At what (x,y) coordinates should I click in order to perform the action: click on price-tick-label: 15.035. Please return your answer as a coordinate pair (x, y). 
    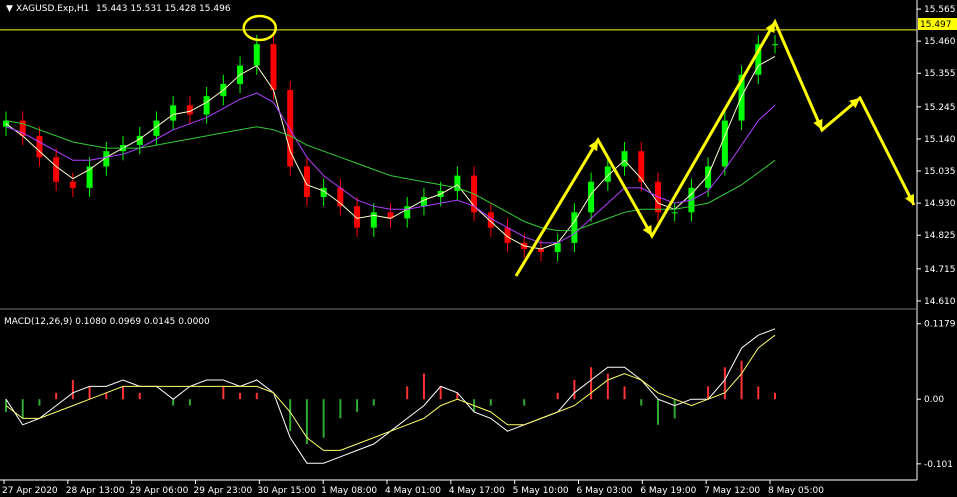
    Looking at the image, I should click on (940, 172).